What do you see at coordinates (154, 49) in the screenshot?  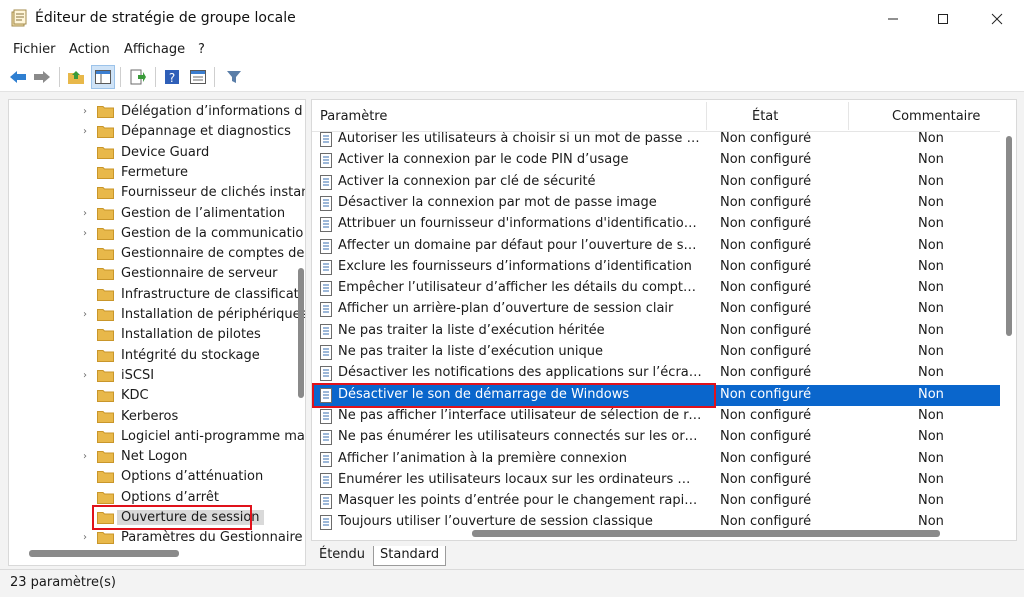 I see `menu-affichage: Affichage` at bounding box center [154, 49].